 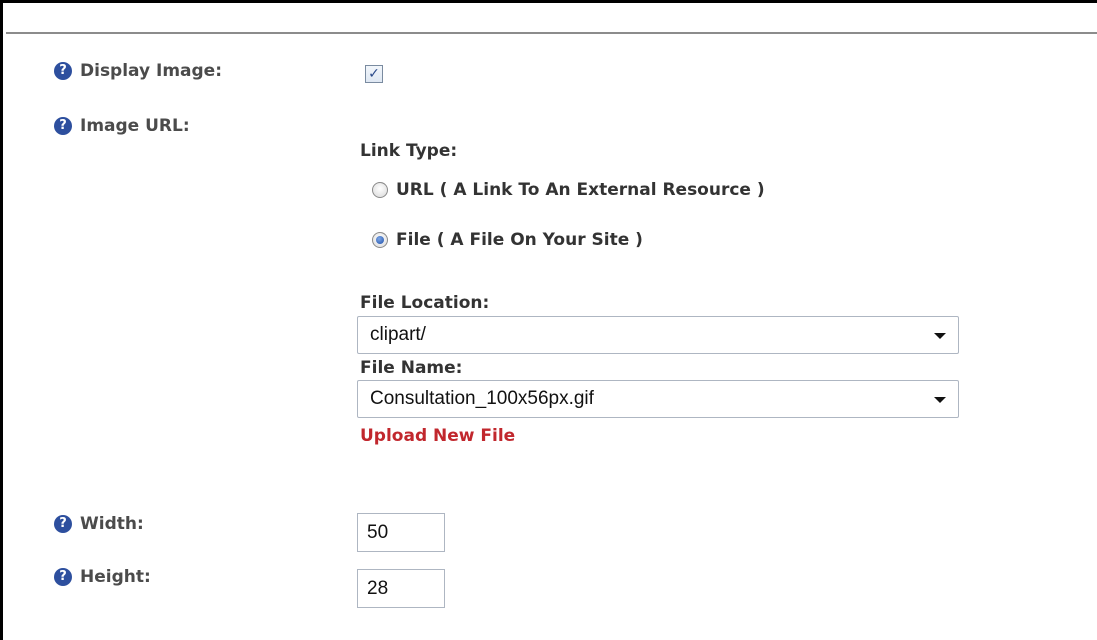 I want to click on checkmark-icon: ✓, so click(x=374, y=74).